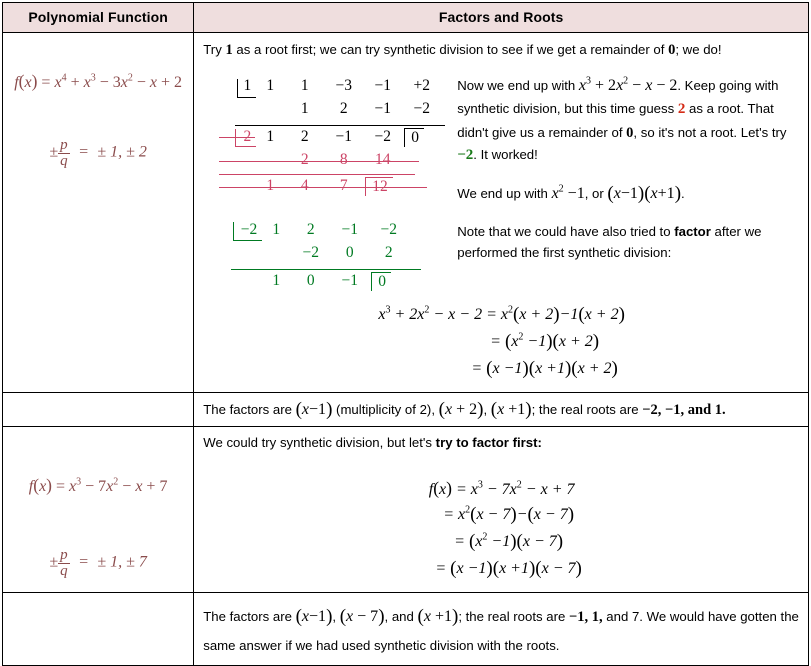 Image resolution: width=811 pixels, height=666 pixels. What do you see at coordinates (465, 155) in the screenshot?
I see `p1-guess-minus2: −2` at bounding box center [465, 155].